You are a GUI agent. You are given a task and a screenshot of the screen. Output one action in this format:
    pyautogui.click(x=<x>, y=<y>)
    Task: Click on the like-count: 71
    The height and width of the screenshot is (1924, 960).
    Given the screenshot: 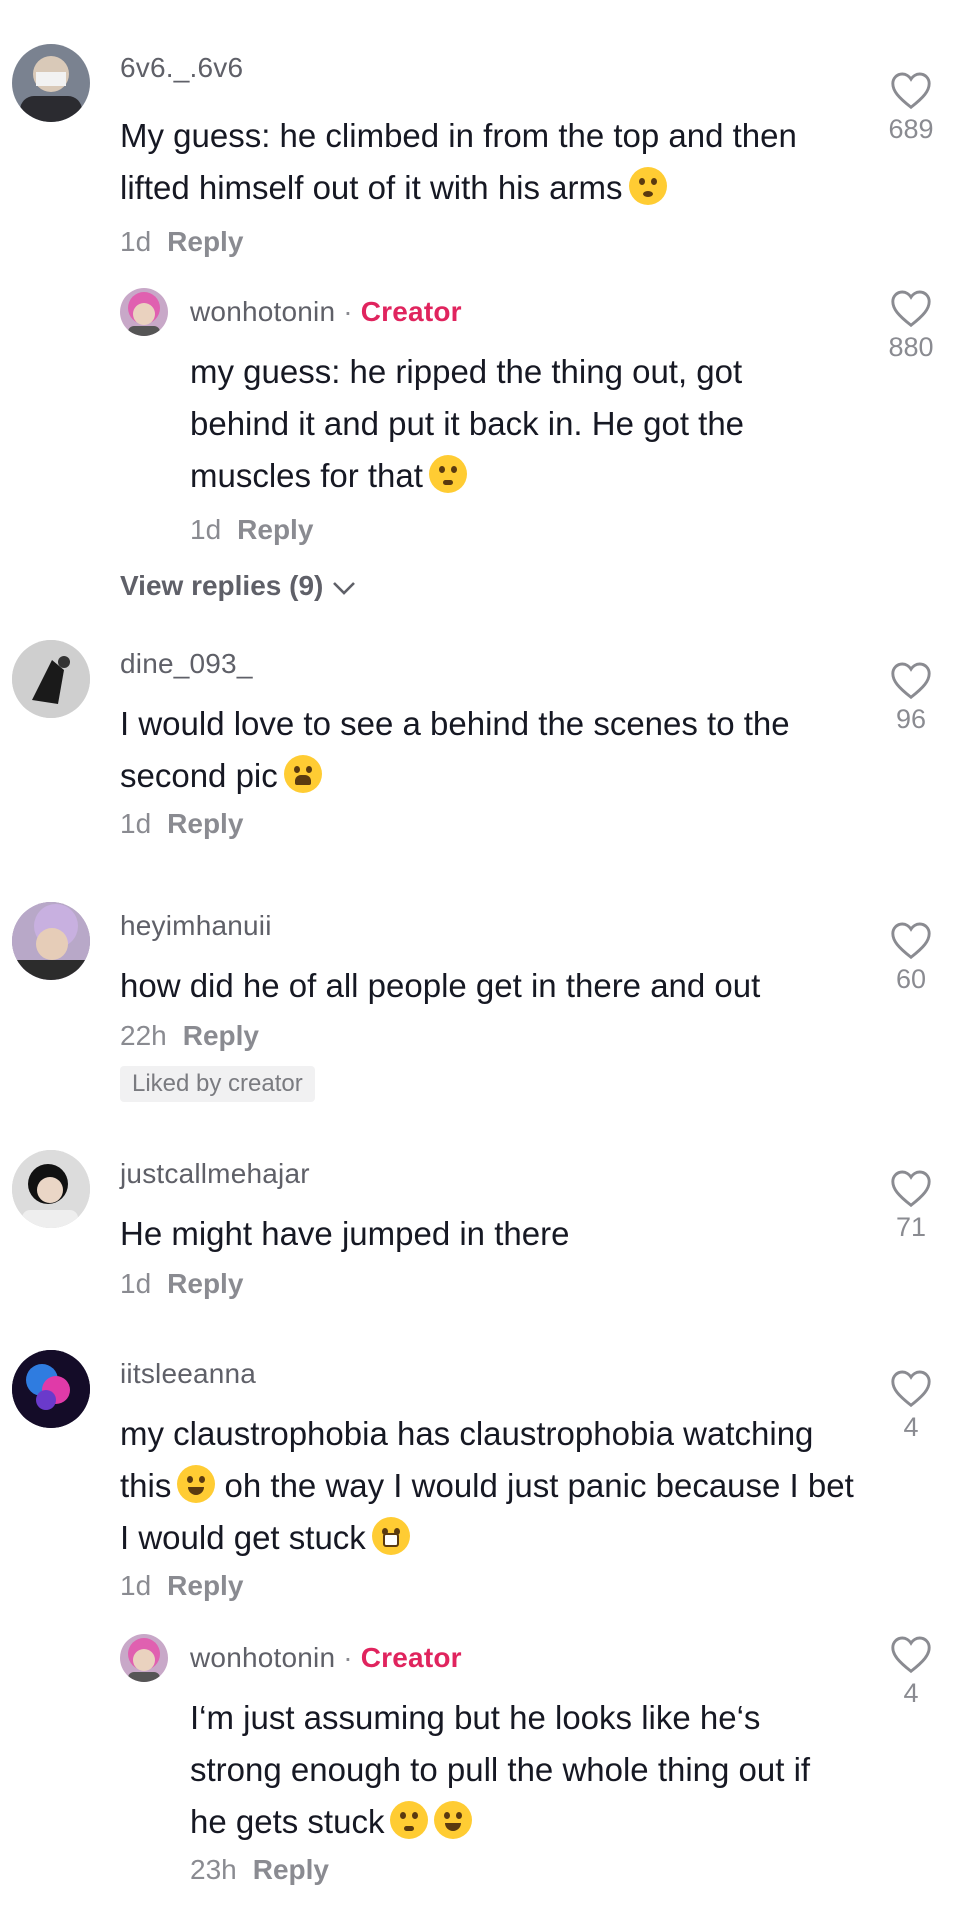 What is the action you would take?
    pyautogui.click(x=911, y=1227)
    